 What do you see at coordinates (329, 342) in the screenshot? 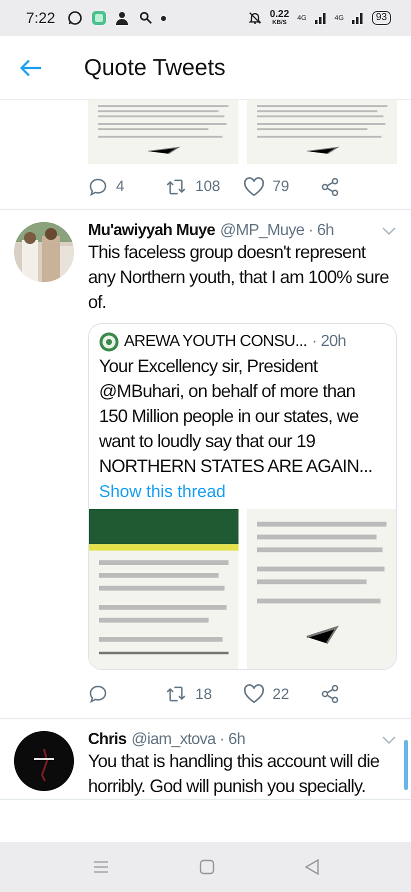
I see `quoted-time: · 20h` at bounding box center [329, 342].